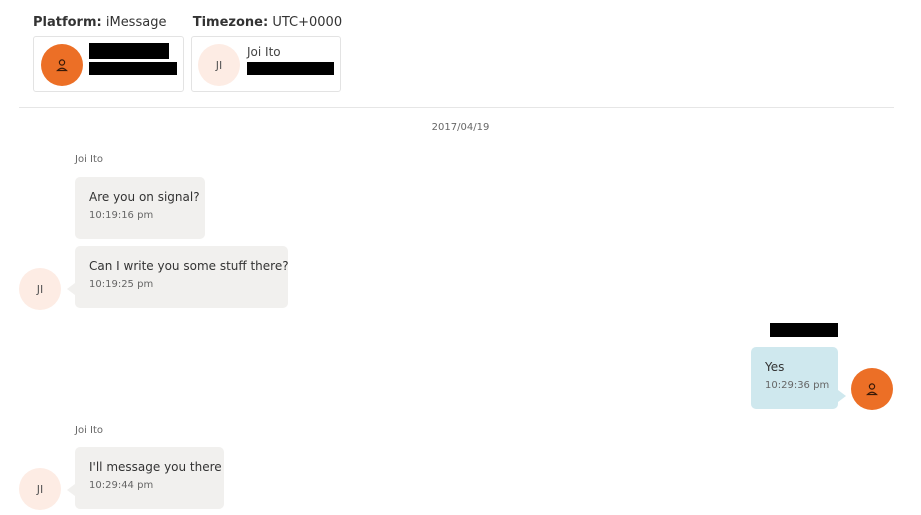  Describe the element at coordinates (794, 378) in the screenshot. I see `message-bubble: Yes 10:29:36 pm` at that location.